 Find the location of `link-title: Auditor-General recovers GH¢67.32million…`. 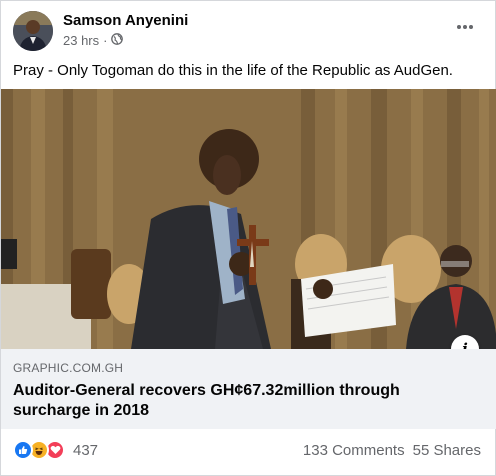

link-title: Auditor-General recovers GH¢67.32million… is located at coordinates (225, 401).